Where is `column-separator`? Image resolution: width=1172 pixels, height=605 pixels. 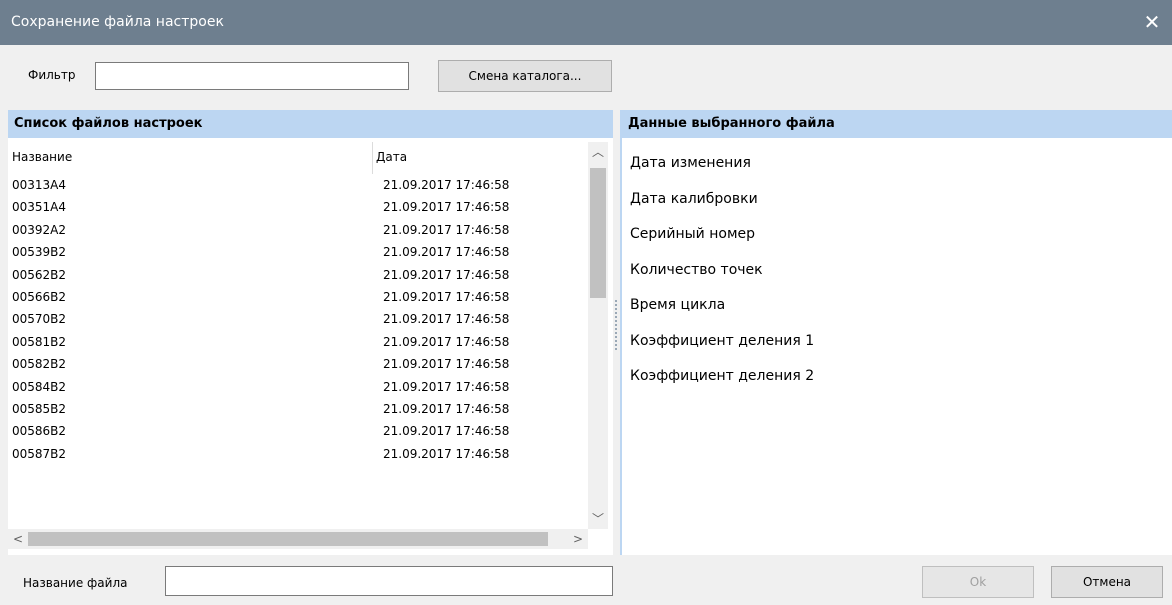 column-separator is located at coordinates (372, 158).